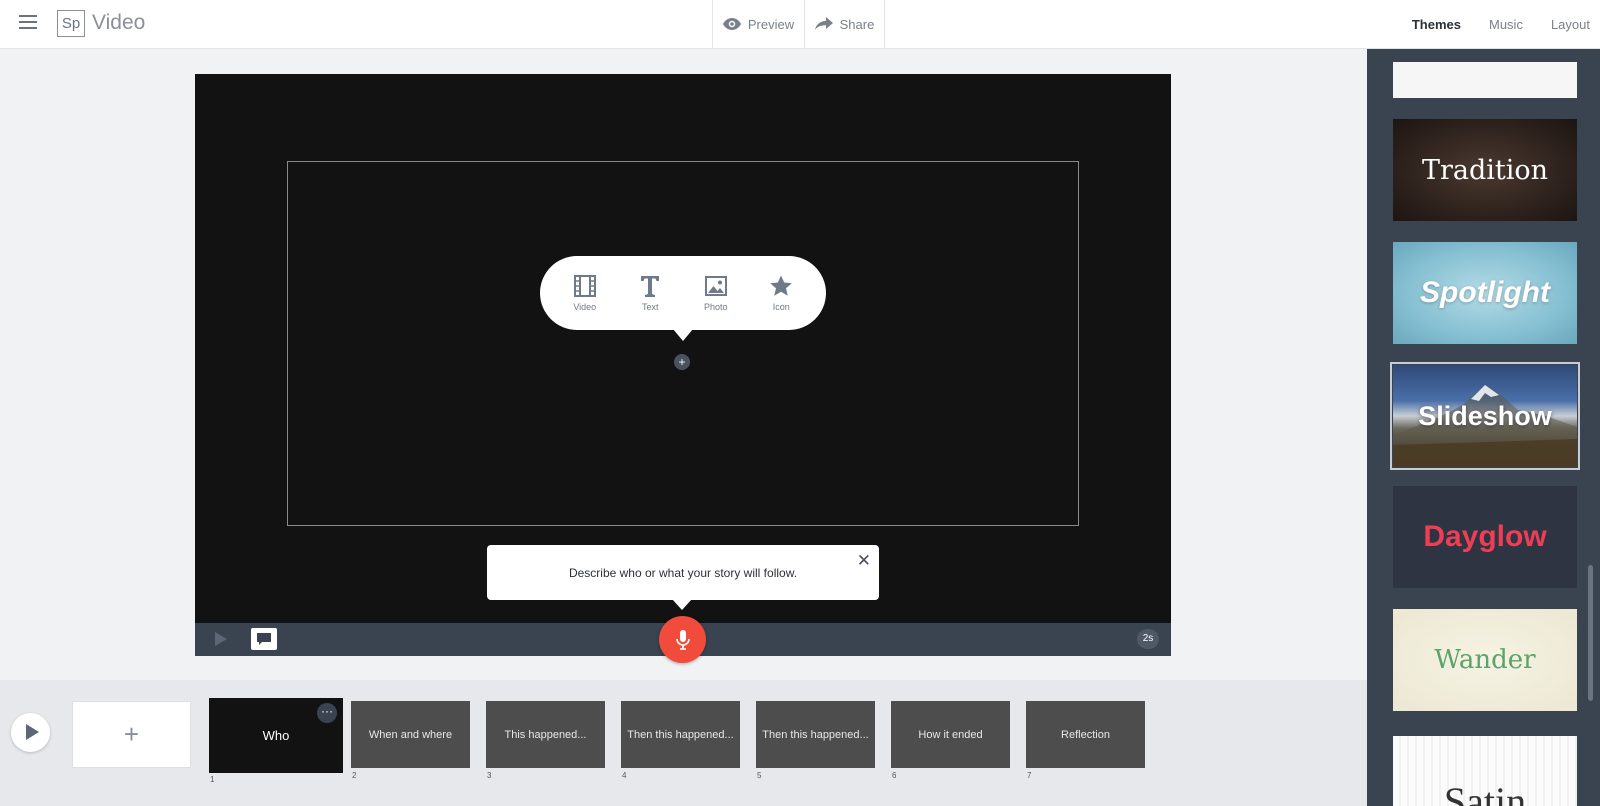  What do you see at coordinates (857, 24) in the screenshot?
I see `share-label: Share` at bounding box center [857, 24].